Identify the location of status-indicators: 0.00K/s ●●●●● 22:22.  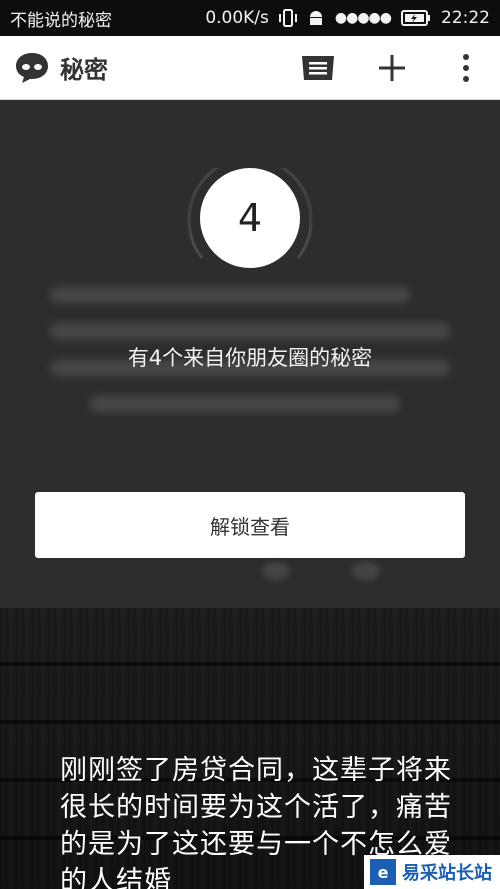
(347, 18).